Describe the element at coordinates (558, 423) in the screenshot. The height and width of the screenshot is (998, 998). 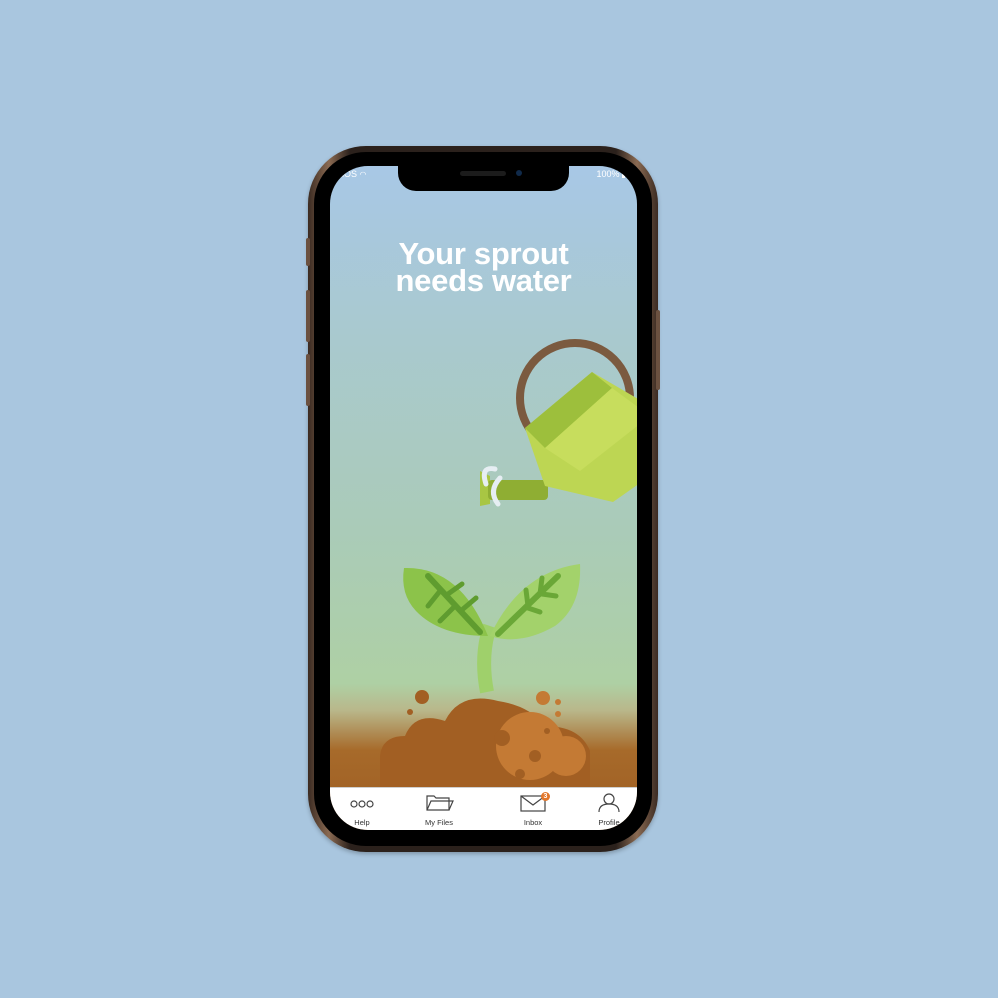
I see `watering-can-icon` at that location.